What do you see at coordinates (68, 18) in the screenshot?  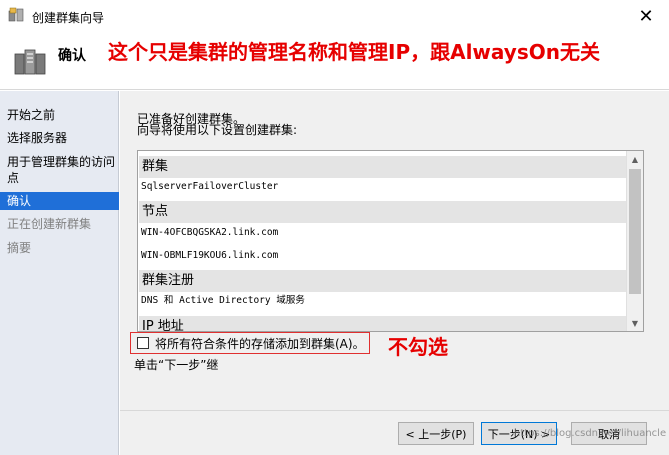 I see `window-title: 创建群集向导` at bounding box center [68, 18].